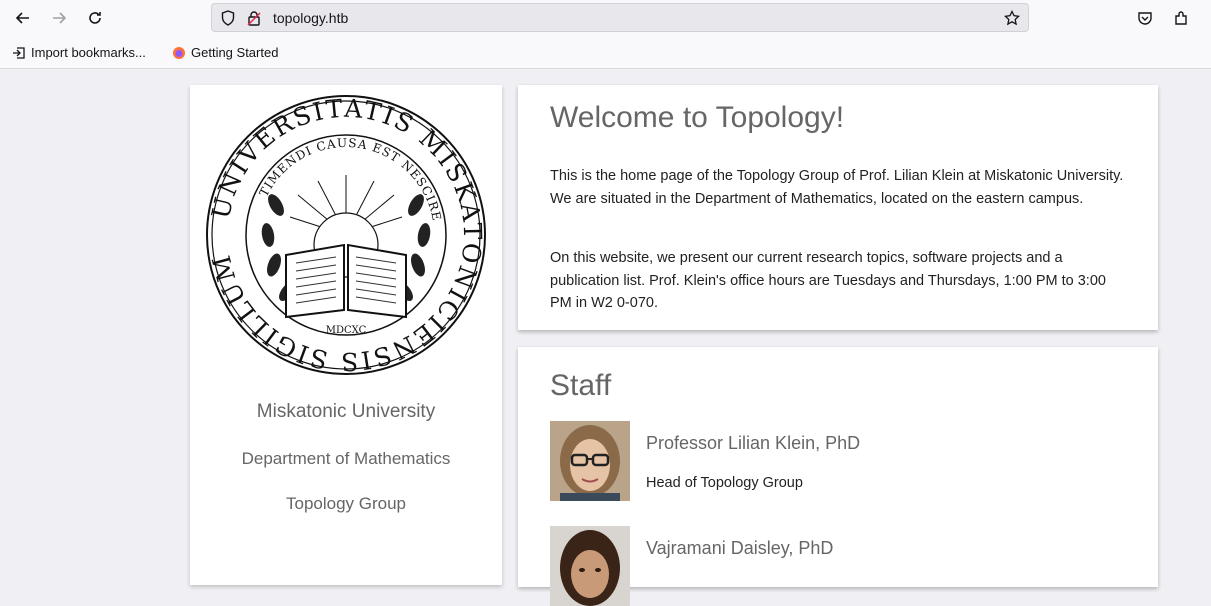 The height and width of the screenshot is (606, 1211). I want to click on forward-arrow-icon, so click(60, 18).